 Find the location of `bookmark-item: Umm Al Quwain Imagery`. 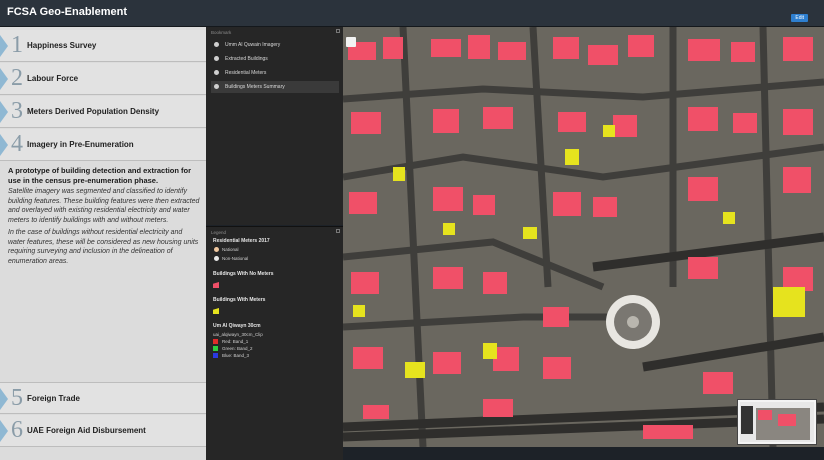

bookmark-item: Umm Al Quwain Imagery is located at coordinates (275, 45).